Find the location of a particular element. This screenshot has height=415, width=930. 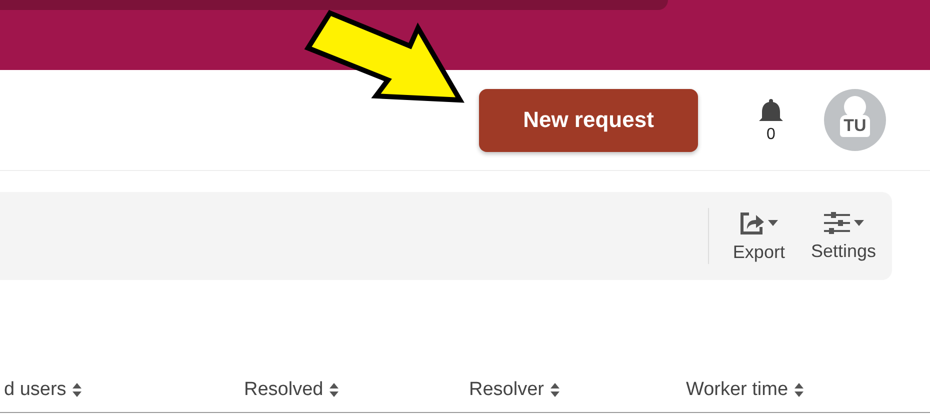

notifications-button: 0 is located at coordinates (771, 120).